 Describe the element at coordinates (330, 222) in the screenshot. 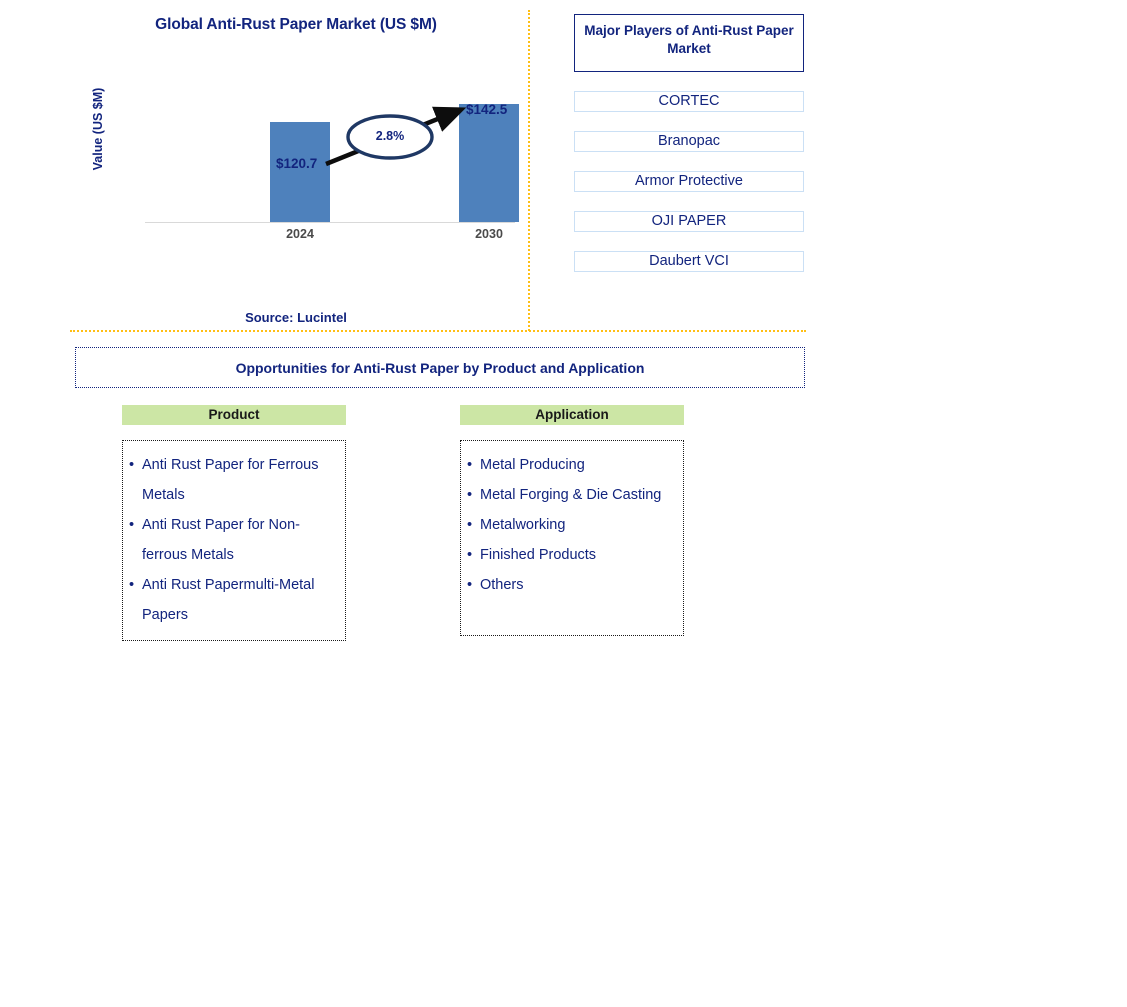

I see `x-axis-line` at that location.